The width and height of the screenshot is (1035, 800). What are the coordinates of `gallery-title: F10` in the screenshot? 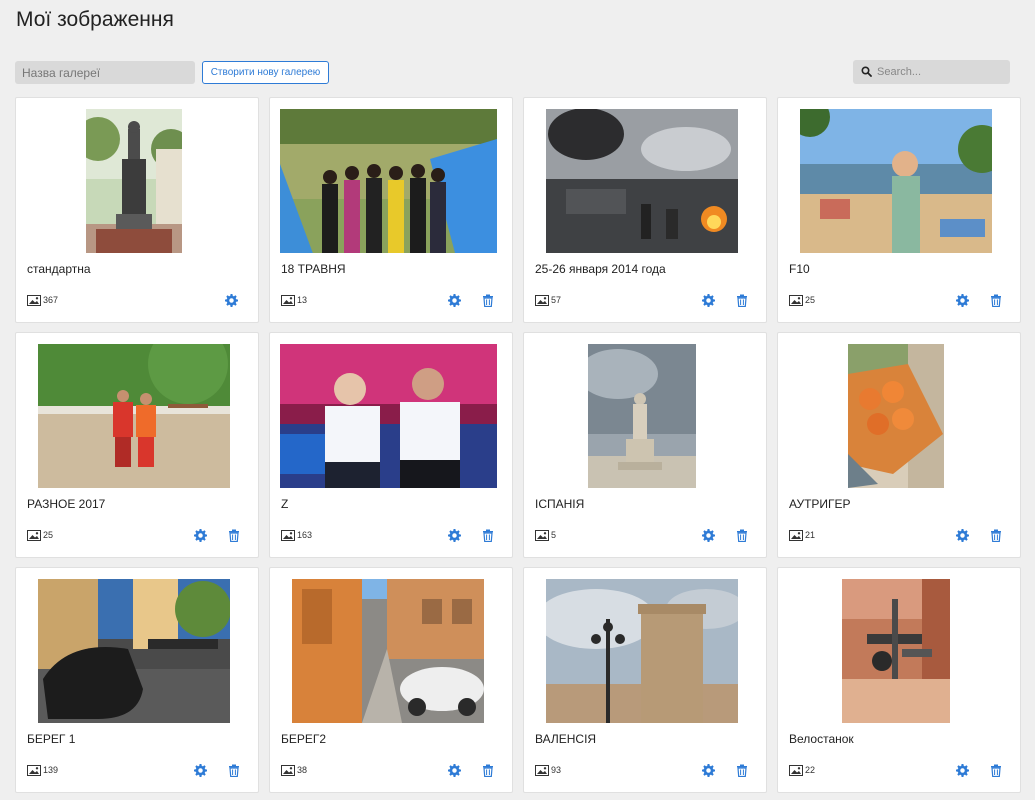 It's located at (799, 269).